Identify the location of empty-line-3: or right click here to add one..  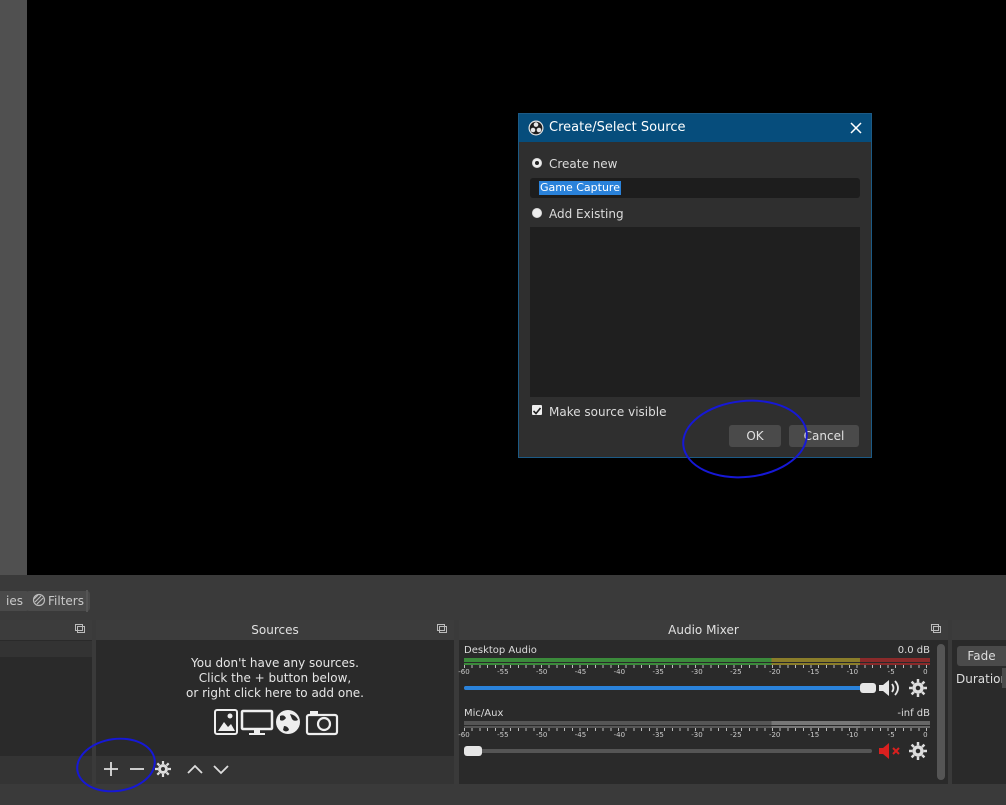
(275, 693).